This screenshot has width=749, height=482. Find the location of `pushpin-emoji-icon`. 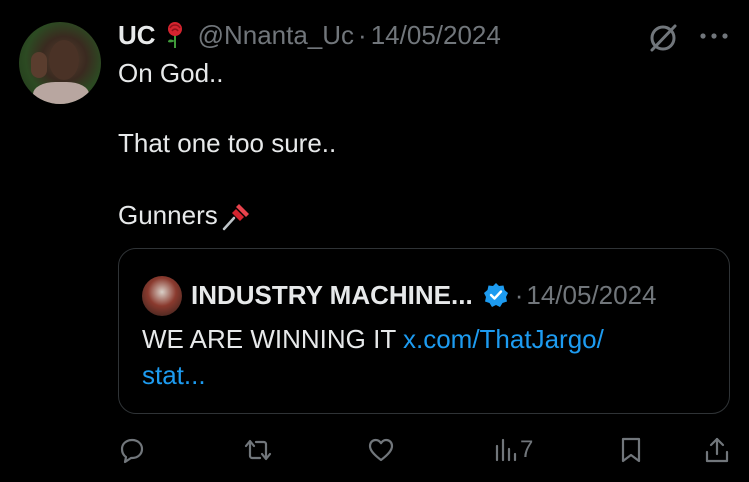

pushpin-emoji-icon is located at coordinates (236, 216).